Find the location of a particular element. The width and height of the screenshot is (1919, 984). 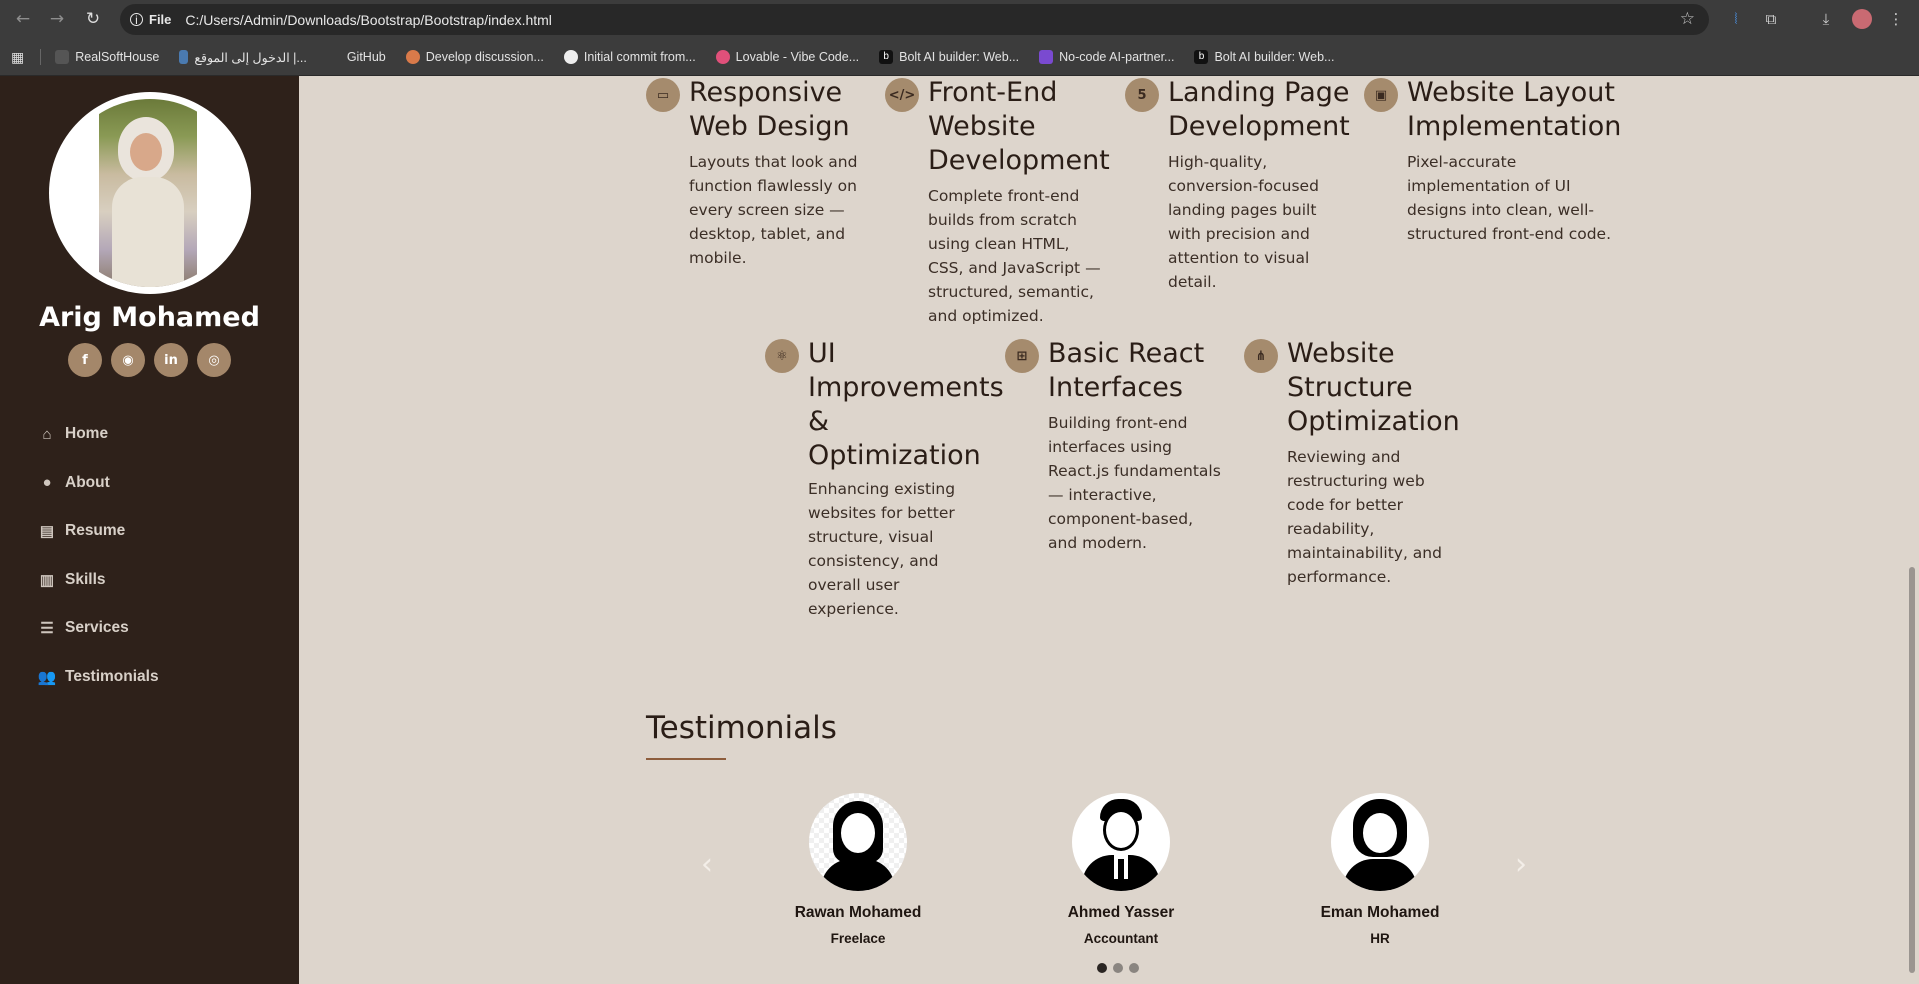

profile-avatar is located at coordinates (150, 193).